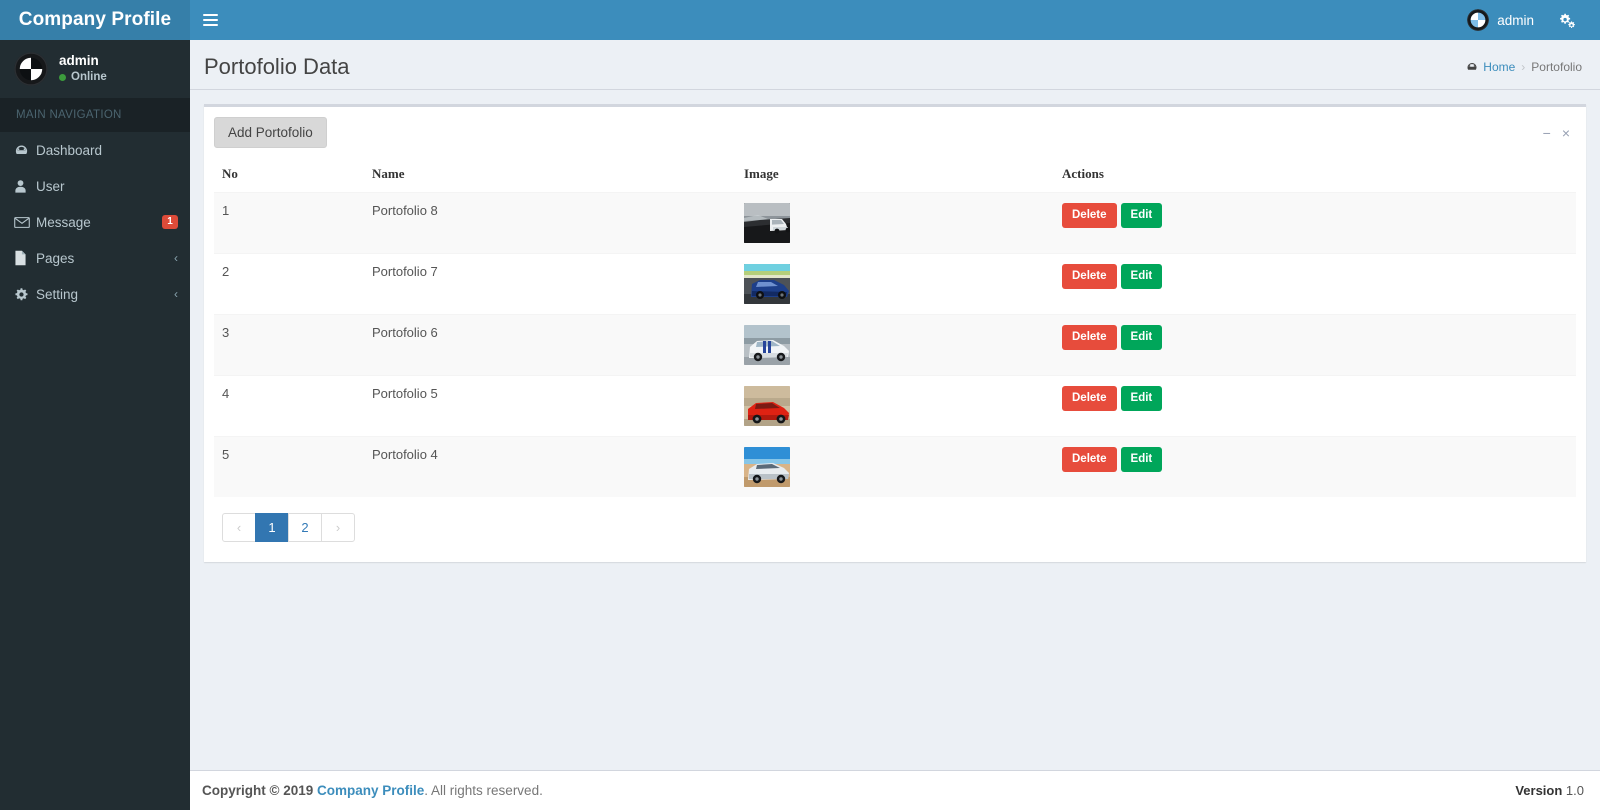  I want to click on table-head: No Name Image Actions, so click(895, 175).